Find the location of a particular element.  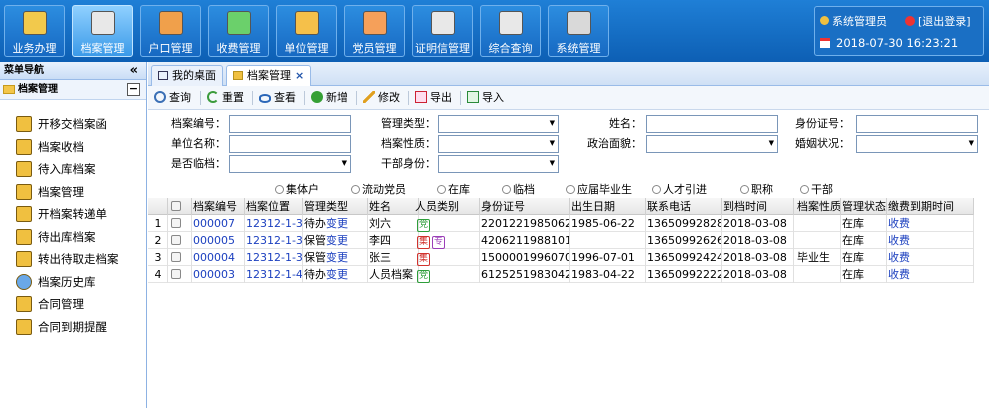

column-header: 到档时间 is located at coordinates (758, 206).